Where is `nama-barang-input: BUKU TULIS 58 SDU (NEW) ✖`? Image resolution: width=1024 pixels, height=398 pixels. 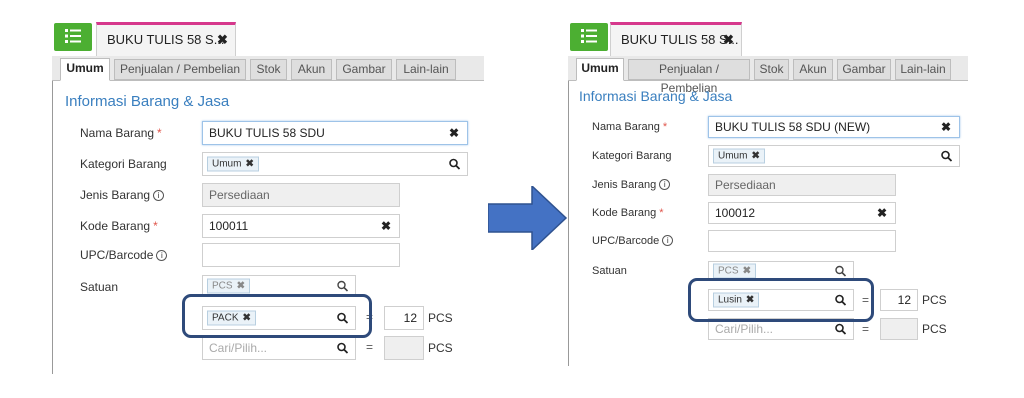
nama-barang-input: BUKU TULIS 58 SDU (NEW) ✖ is located at coordinates (834, 127).